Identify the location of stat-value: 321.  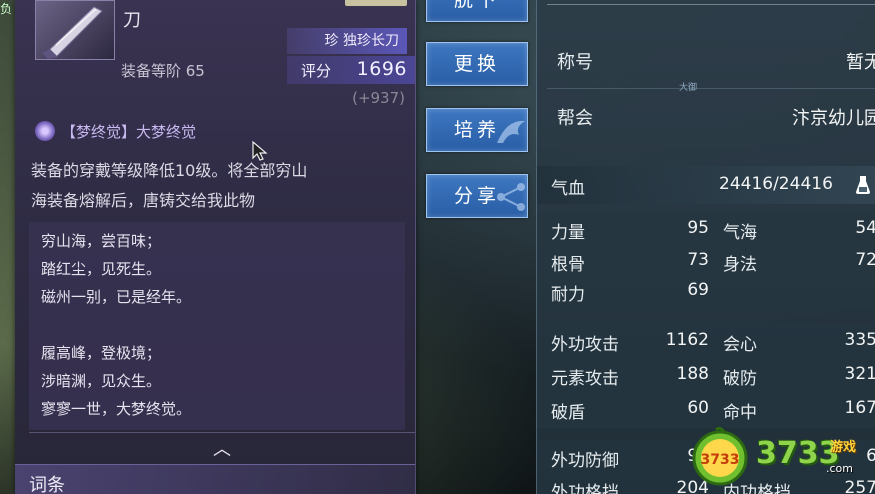
(859, 374).